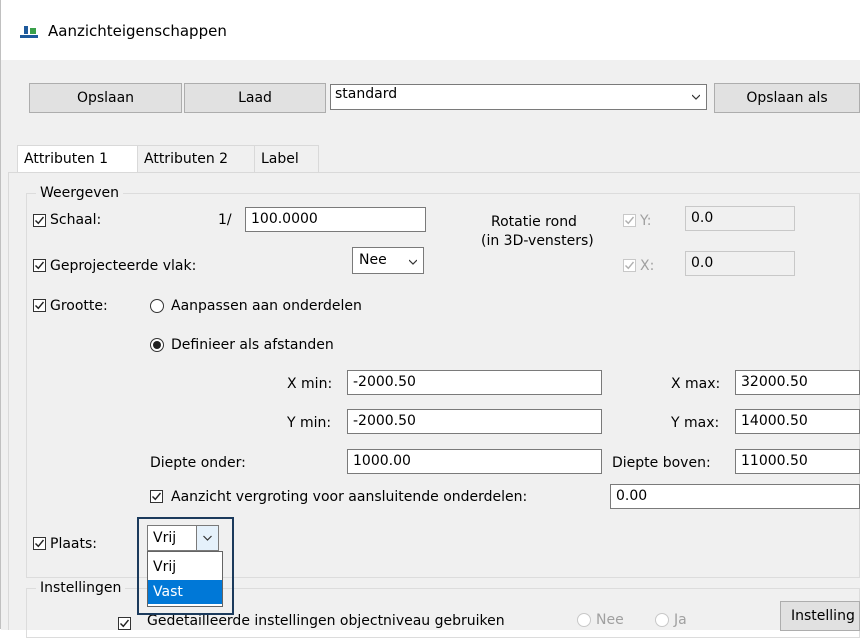 Image resolution: width=860 pixels, height=638 pixels. Describe the element at coordinates (123, 266) in the screenshot. I see `projected-plane-label: Geprojecteerde vlak:` at that location.